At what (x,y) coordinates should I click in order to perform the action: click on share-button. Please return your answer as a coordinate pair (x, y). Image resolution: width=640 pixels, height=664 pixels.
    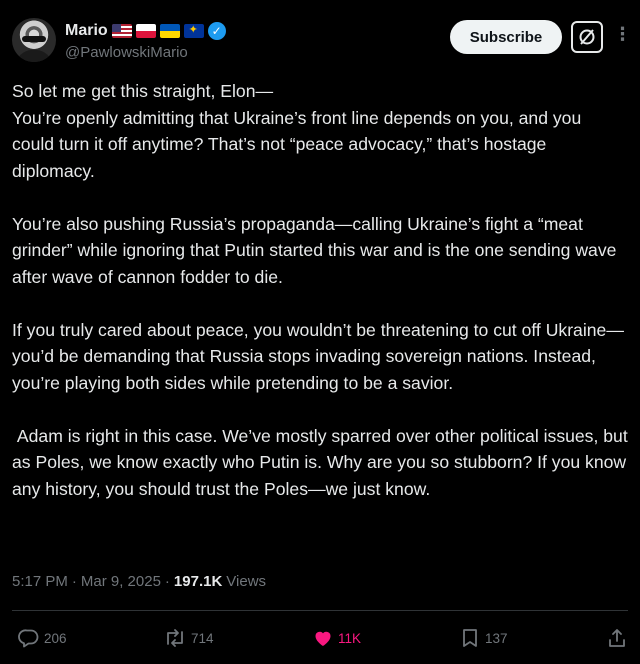
    Looking at the image, I should click on (617, 638).